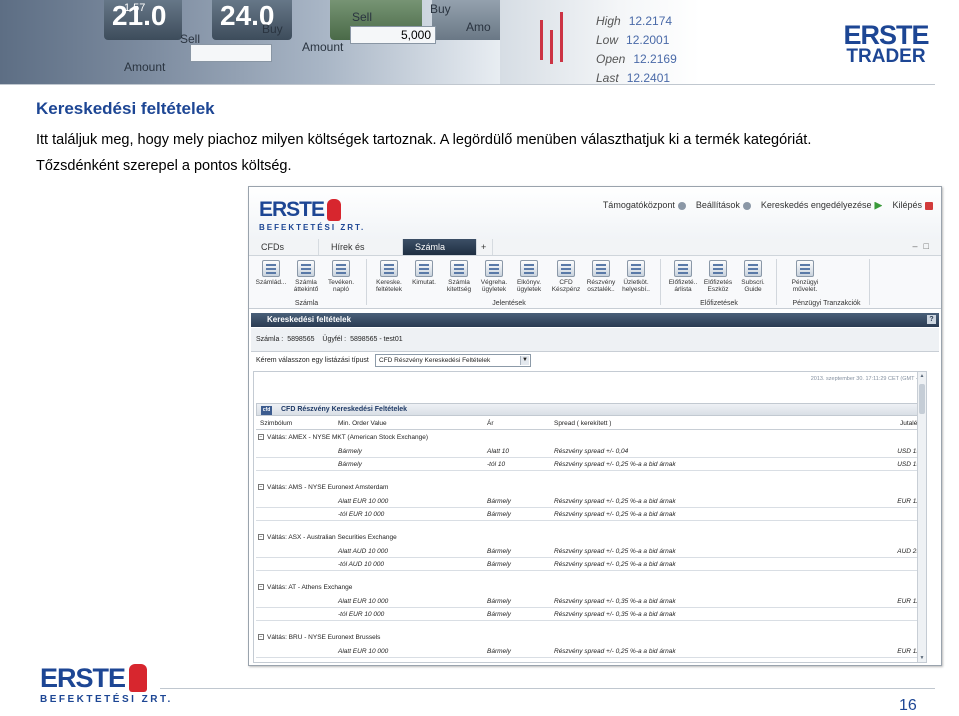 The height and width of the screenshot is (716, 959). What do you see at coordinates (929, 205) in the screenshot?
I see `close-icon` at bounding box center [929, 205].